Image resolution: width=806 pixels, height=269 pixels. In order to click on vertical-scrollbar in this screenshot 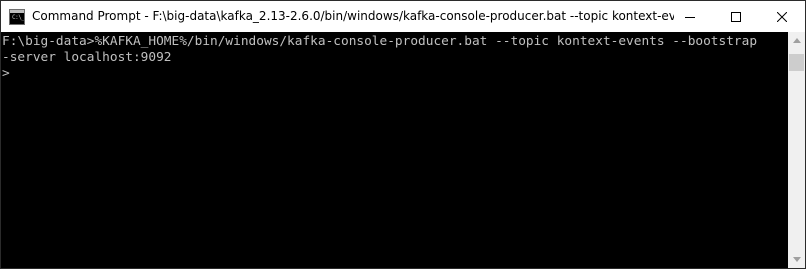, I will do `click(796, 150)`.